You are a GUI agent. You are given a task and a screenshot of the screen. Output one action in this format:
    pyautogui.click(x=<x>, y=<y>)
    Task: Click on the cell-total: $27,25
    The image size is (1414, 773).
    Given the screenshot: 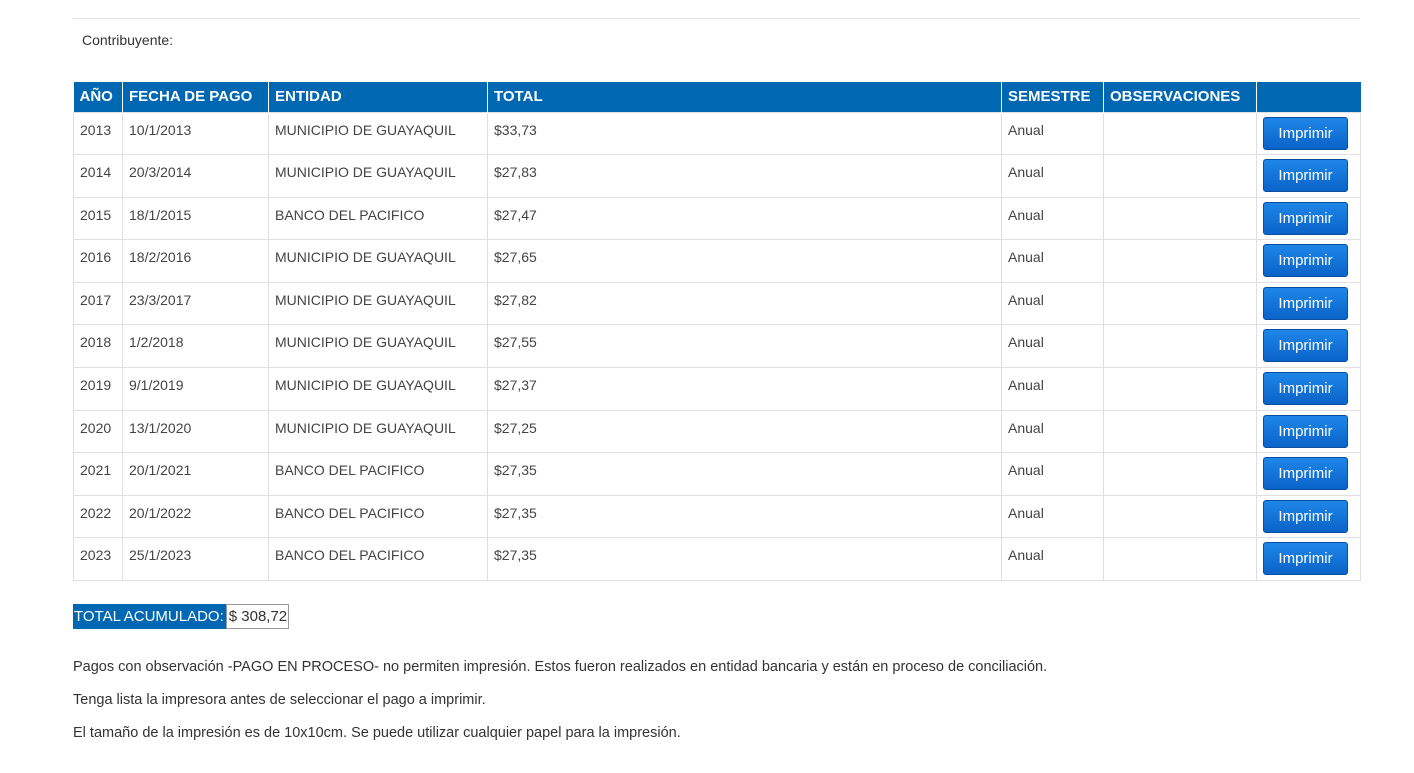 What is the action you would take?
    pyautogui.click(x=744, y=431)
    